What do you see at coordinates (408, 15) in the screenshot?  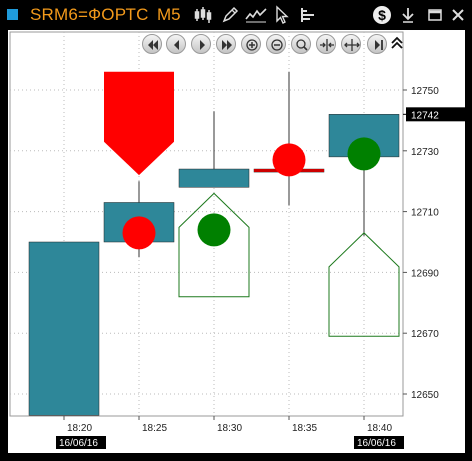 I see `download-icon` at bounding box center [408, 15].